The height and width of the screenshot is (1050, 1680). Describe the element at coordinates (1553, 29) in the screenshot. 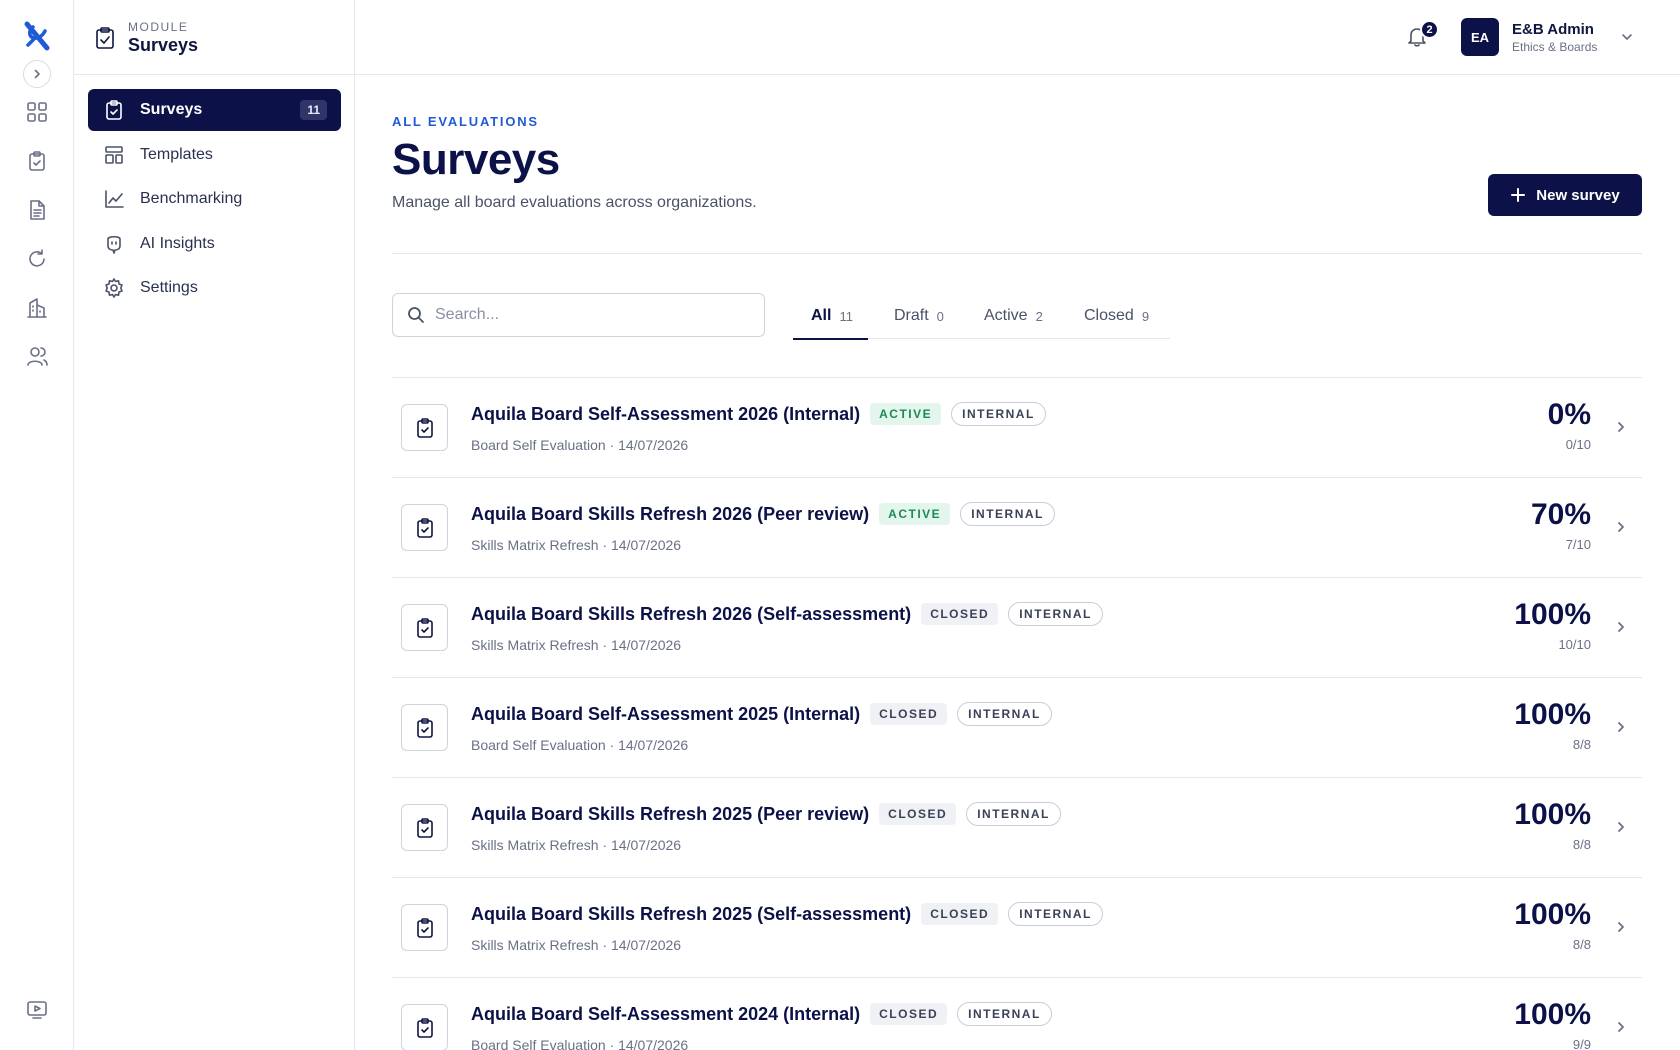

I see `user-name: E&B Admin` at that location.